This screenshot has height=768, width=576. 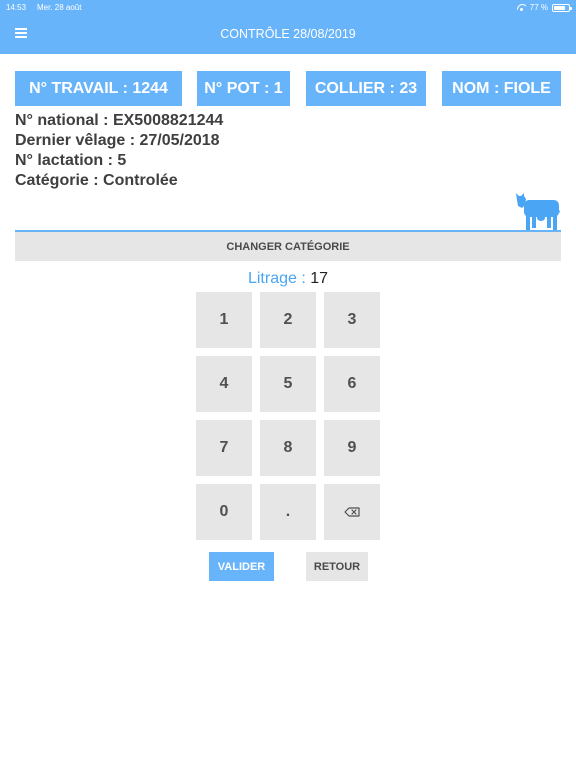 What do you see at coordinates (117, 140) in the screenshot?
I see `last-calving-date: Dernier vêlage : 27/05/2018` at bounding box center [117, 140].